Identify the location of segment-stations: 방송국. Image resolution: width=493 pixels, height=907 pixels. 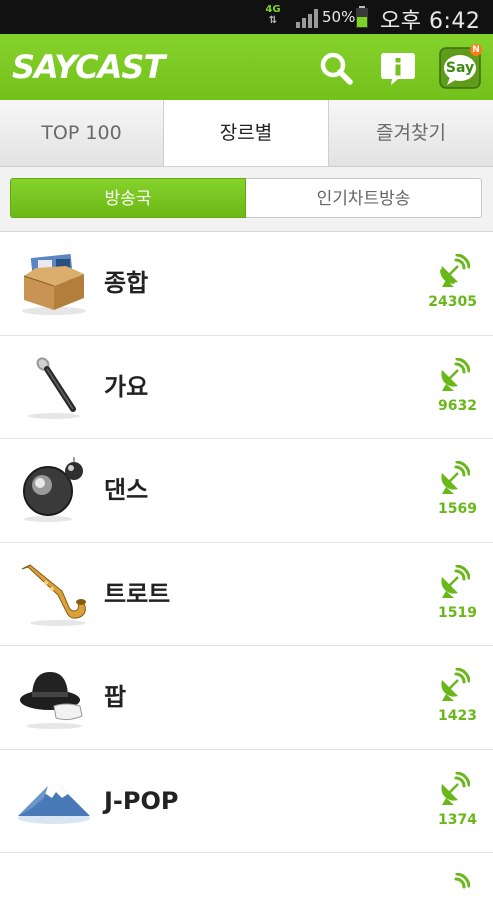
(128, 198).